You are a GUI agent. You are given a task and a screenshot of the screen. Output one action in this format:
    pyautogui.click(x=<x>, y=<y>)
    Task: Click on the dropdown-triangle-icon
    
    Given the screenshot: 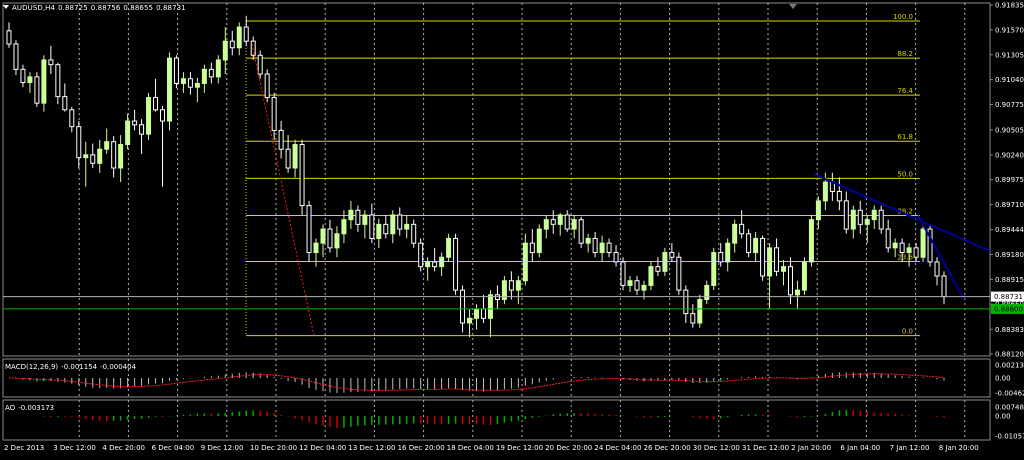 What is the action you would take?
    pyautogui.click(x=6, y=7)
    